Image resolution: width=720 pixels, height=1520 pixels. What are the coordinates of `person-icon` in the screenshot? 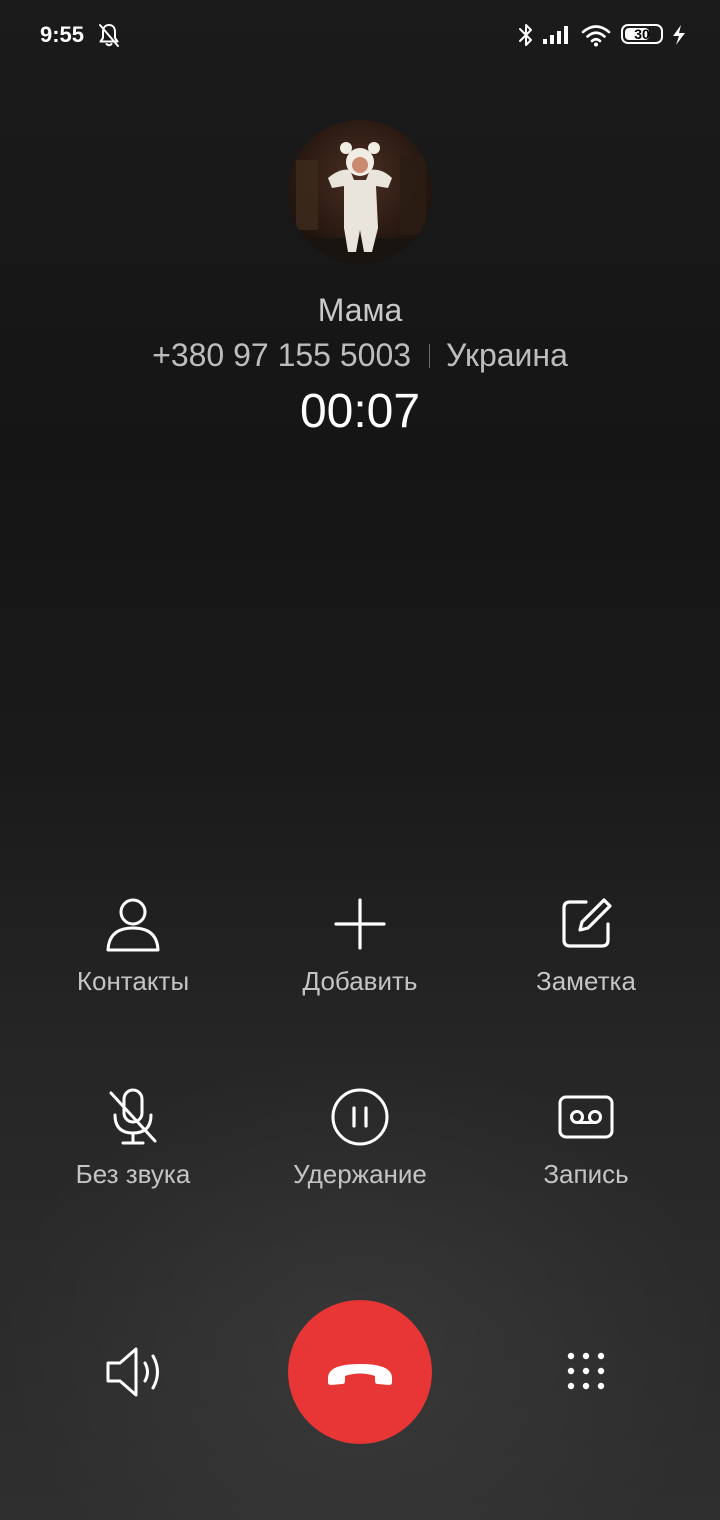 It's located at (133, 924).